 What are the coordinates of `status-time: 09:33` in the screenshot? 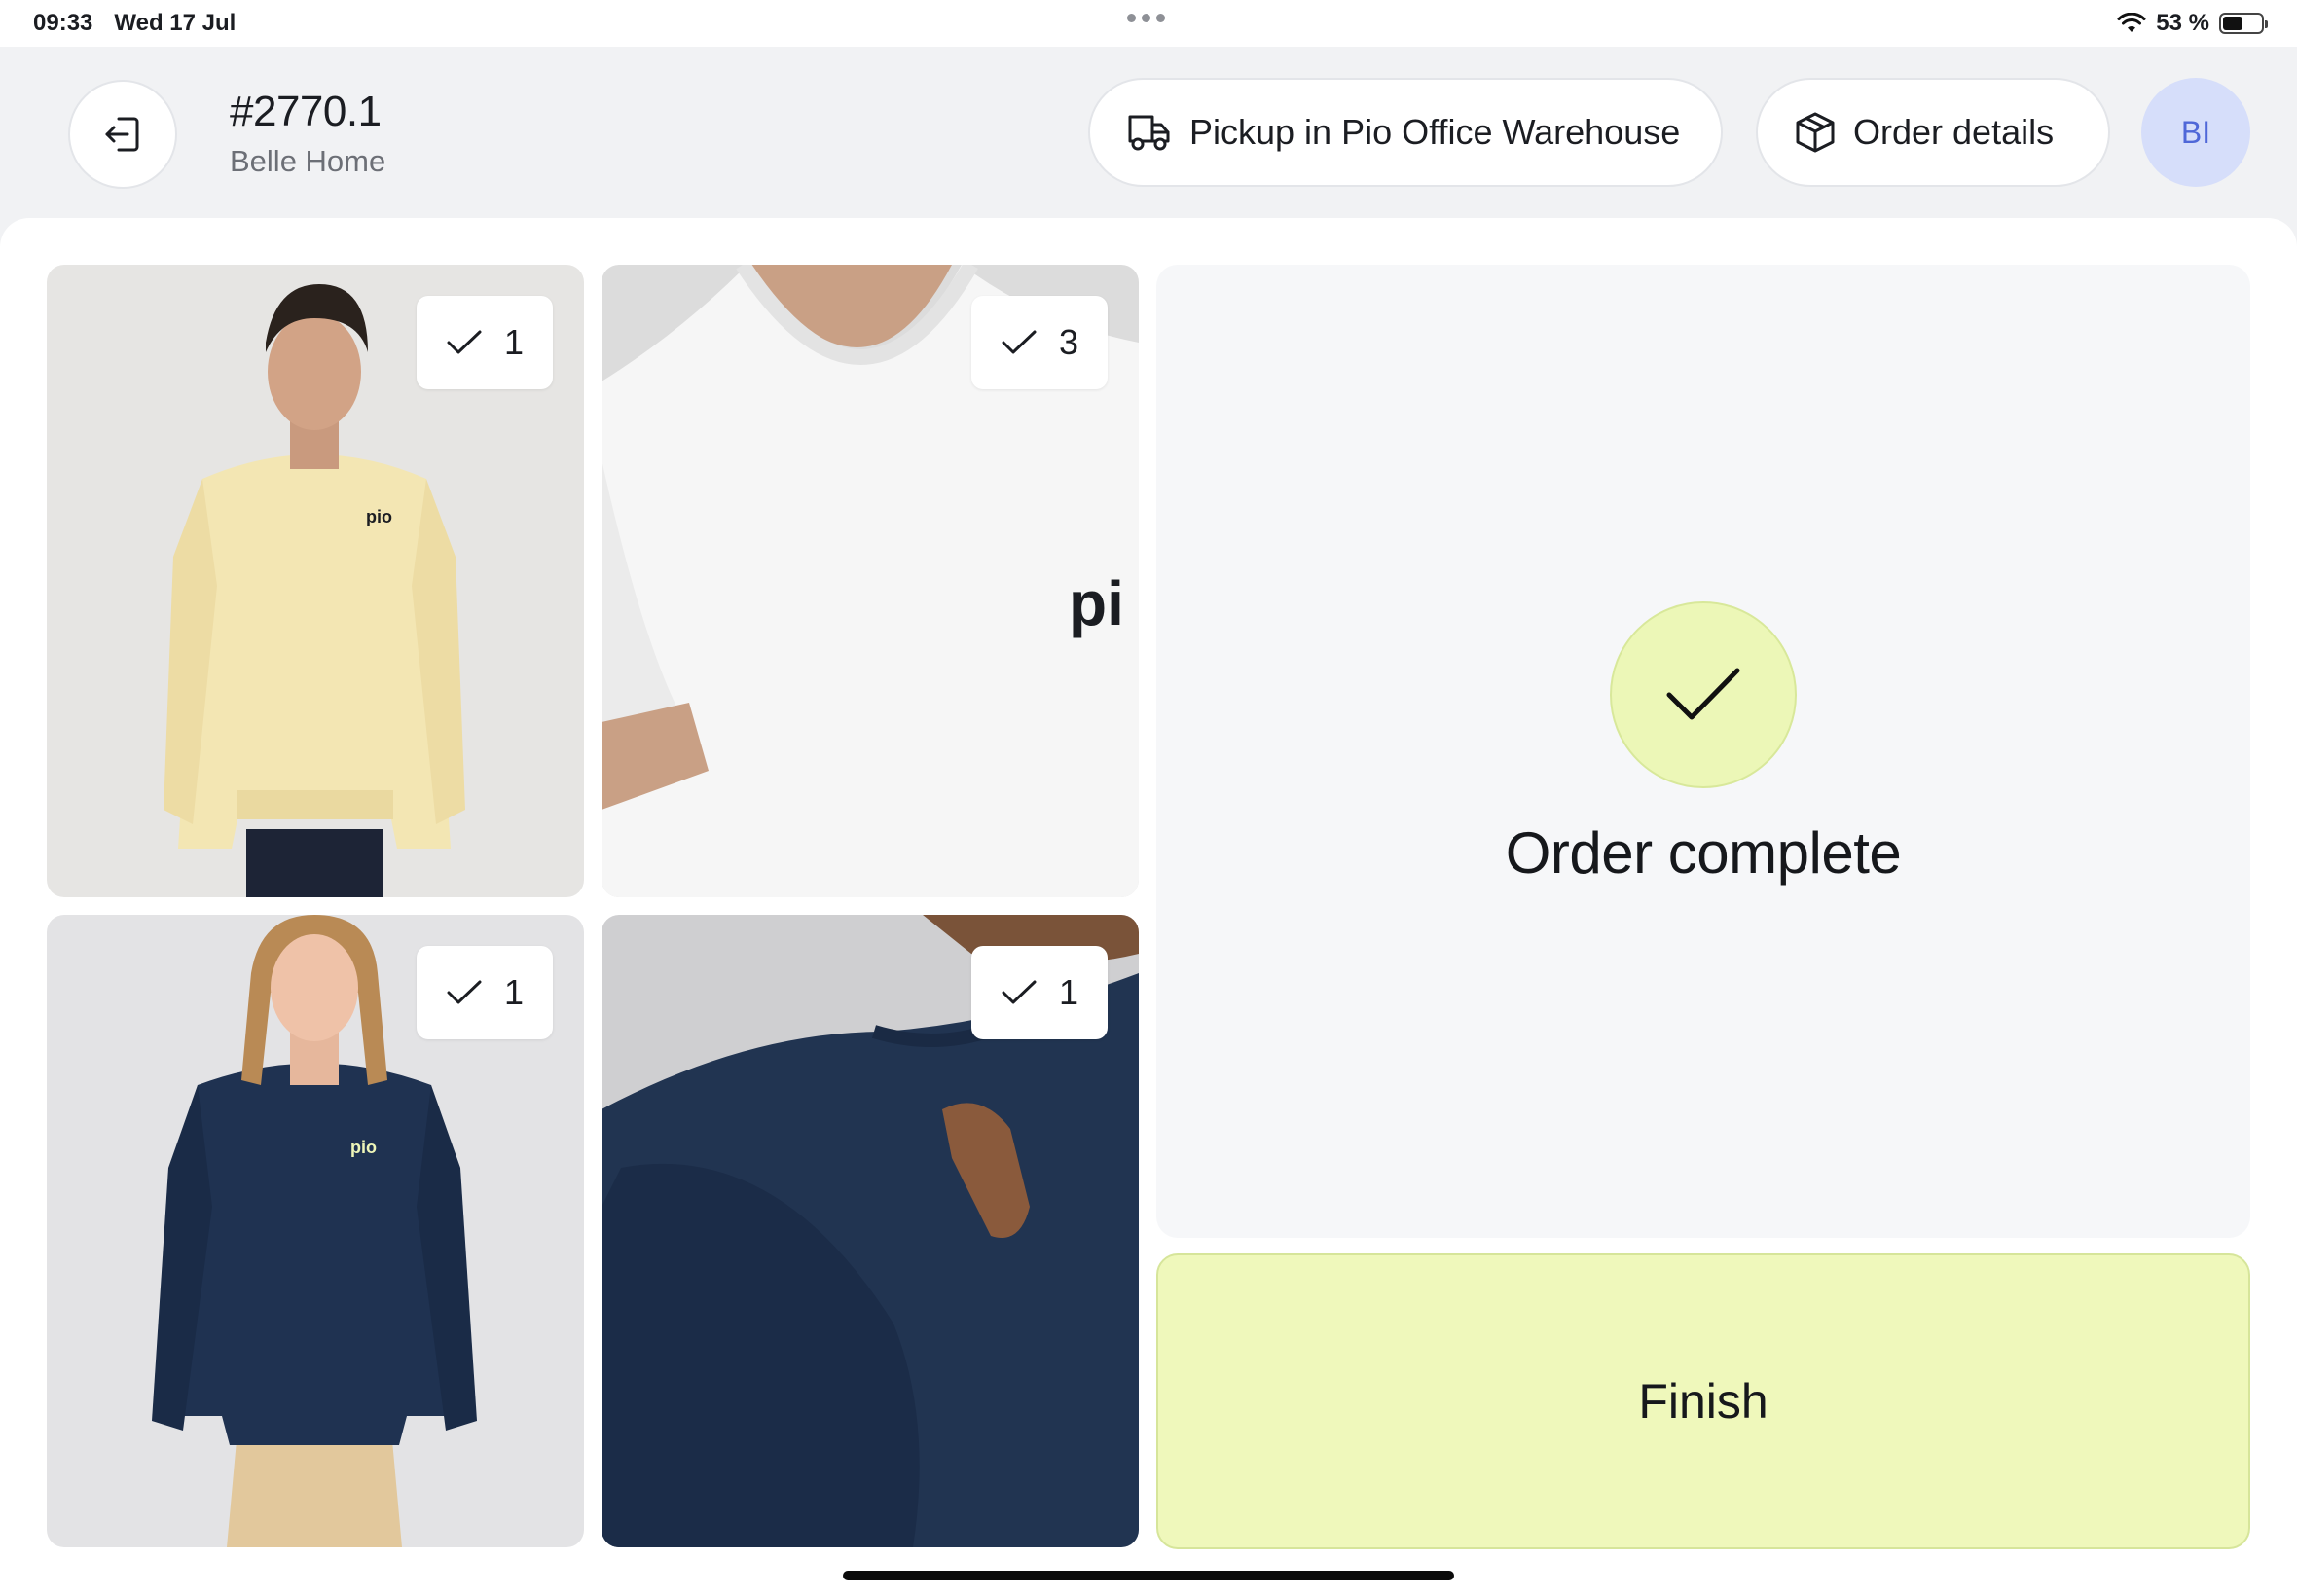 It's located at (63, 23).